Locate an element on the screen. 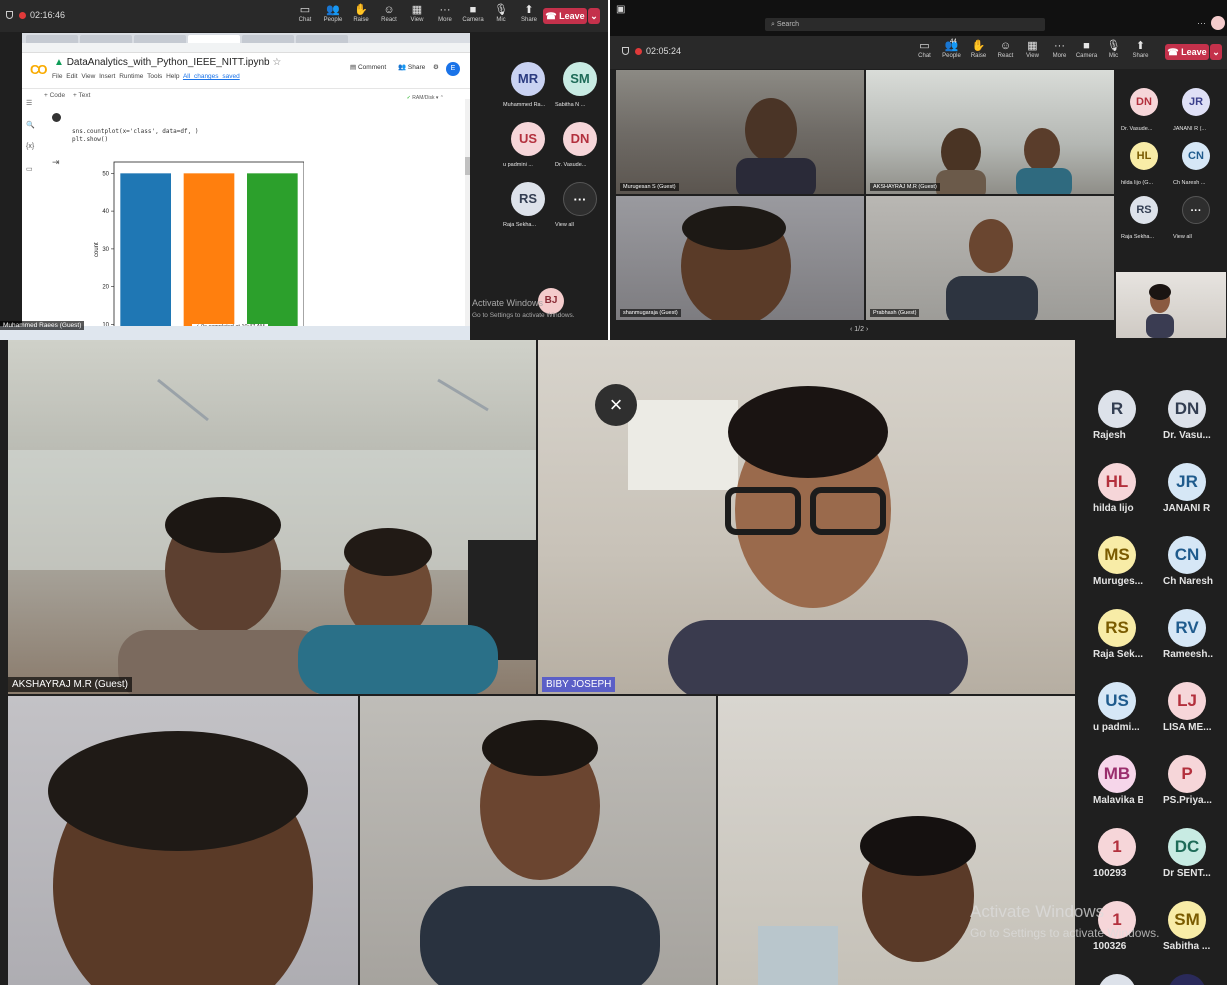  toc-icon: ☰ is located at coordinates (33, 110).